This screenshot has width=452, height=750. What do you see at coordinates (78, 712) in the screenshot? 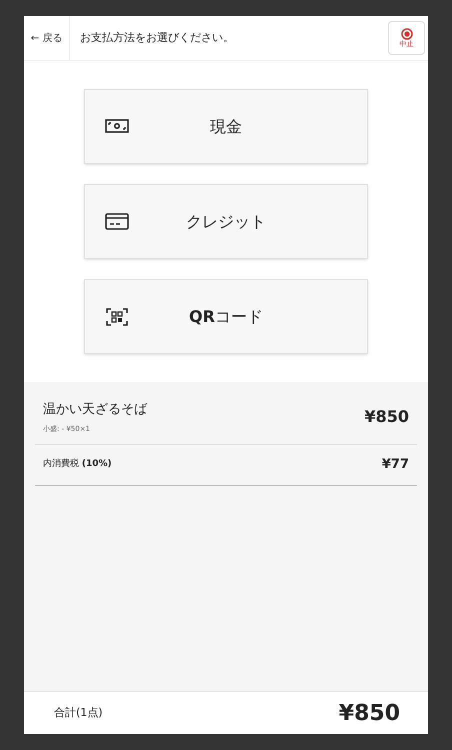
I see `total-label: 合計(1点)` at bounding box center [78, 712].